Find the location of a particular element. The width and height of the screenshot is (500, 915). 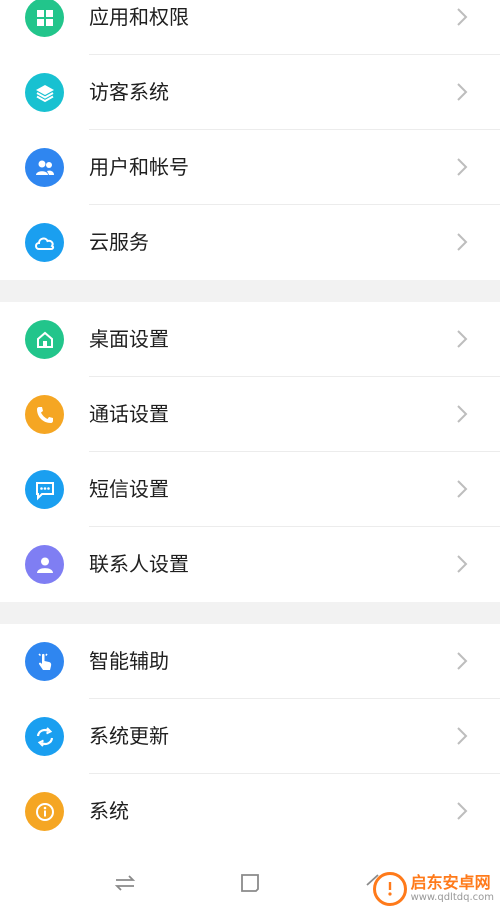

watermark-url: www.qdltdq.com is located at coordinates (452, 897).